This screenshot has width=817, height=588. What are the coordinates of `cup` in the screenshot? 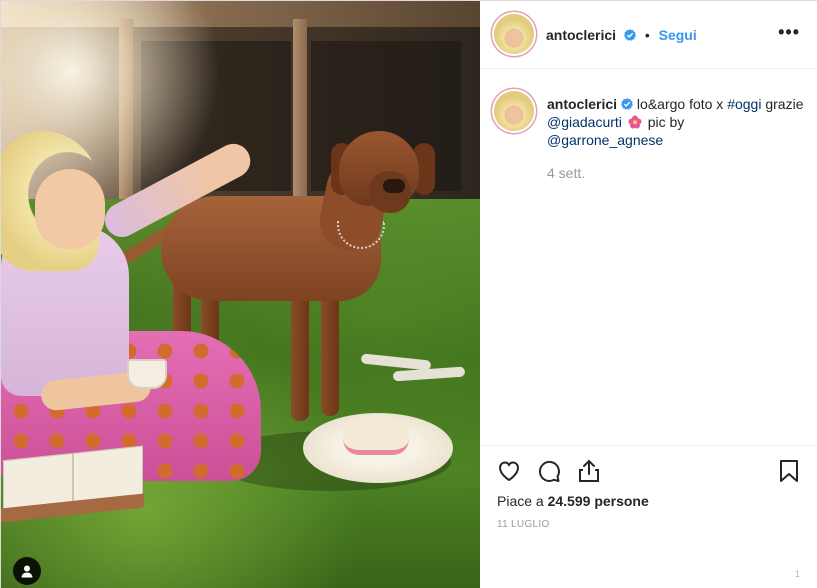 It's located at (147, 374).